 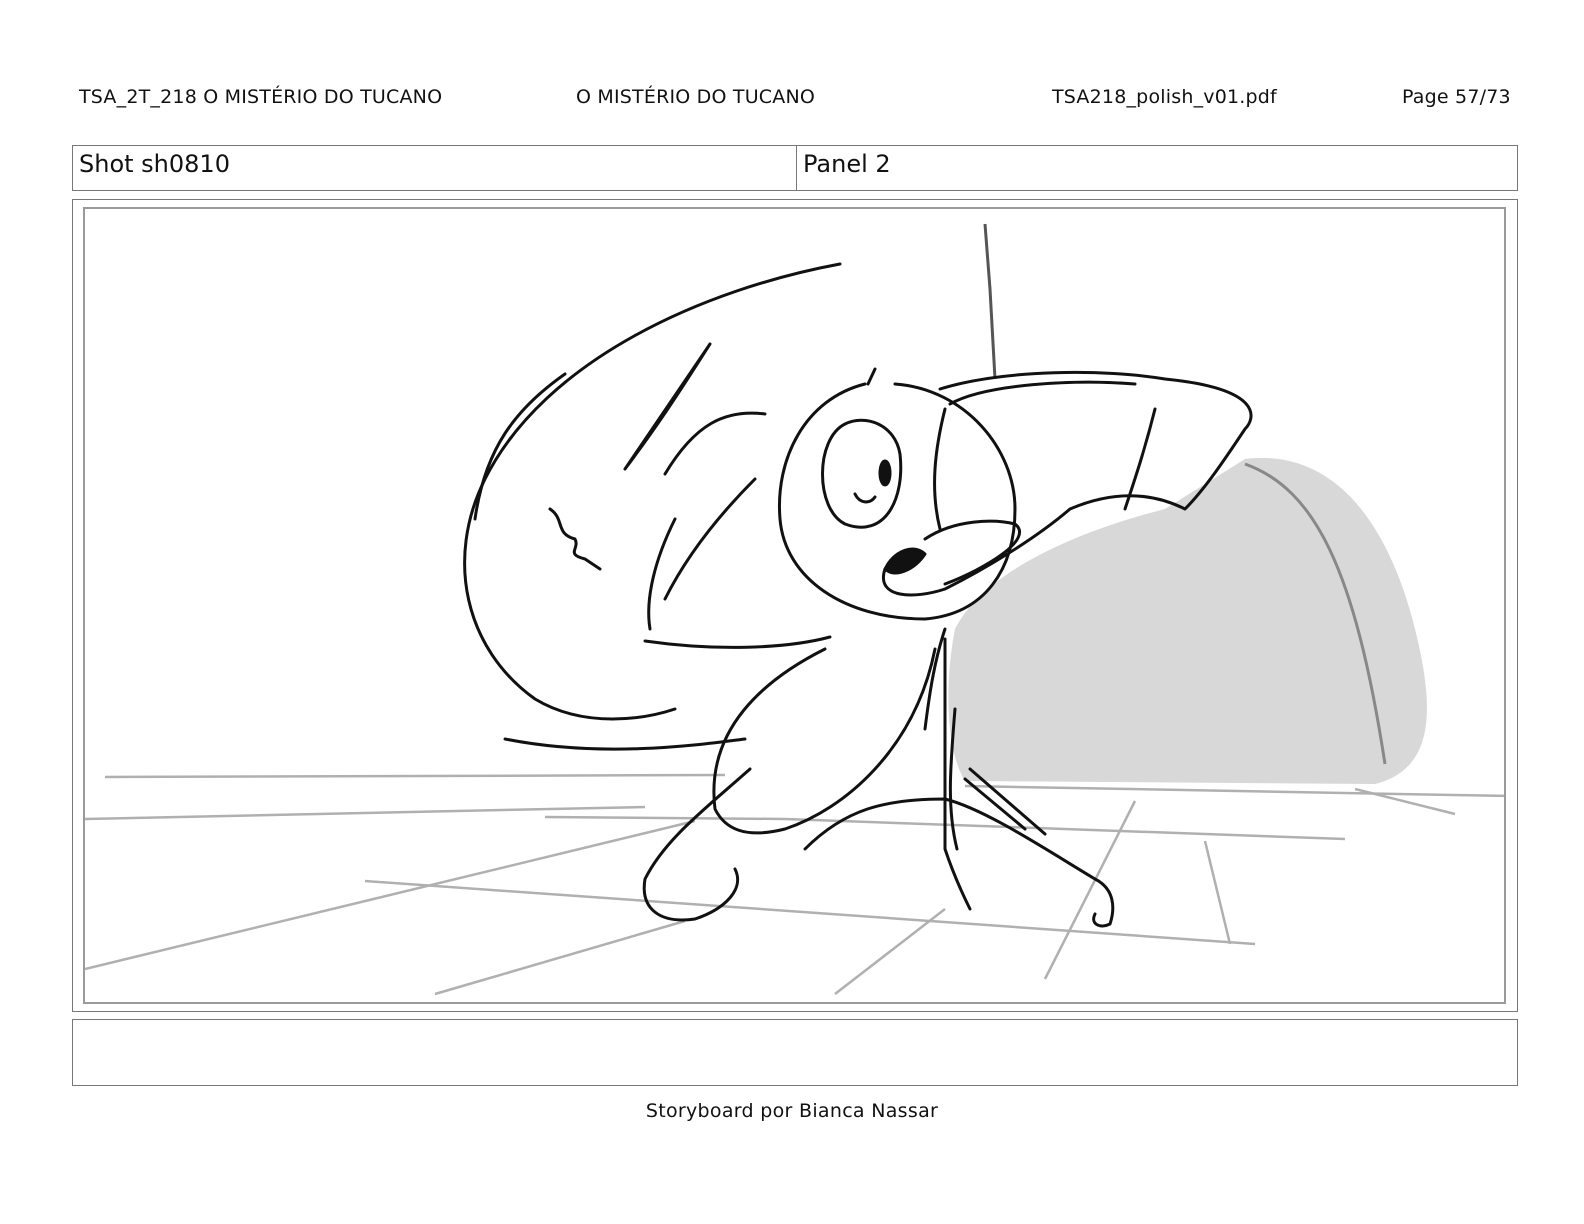 What do you see at coordinates (1456, 97) in the screenshot?
I see `page-number: Page 57/73` at bounding box center [1456, 97].